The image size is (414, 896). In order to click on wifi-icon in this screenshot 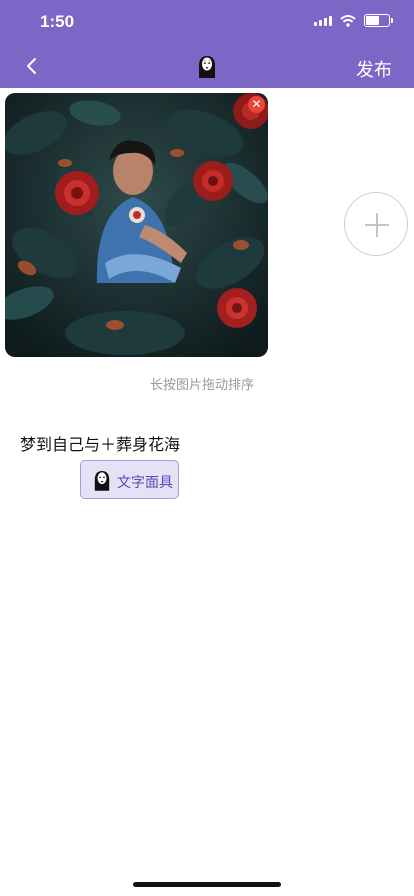, I will do `click(348, 20)`.